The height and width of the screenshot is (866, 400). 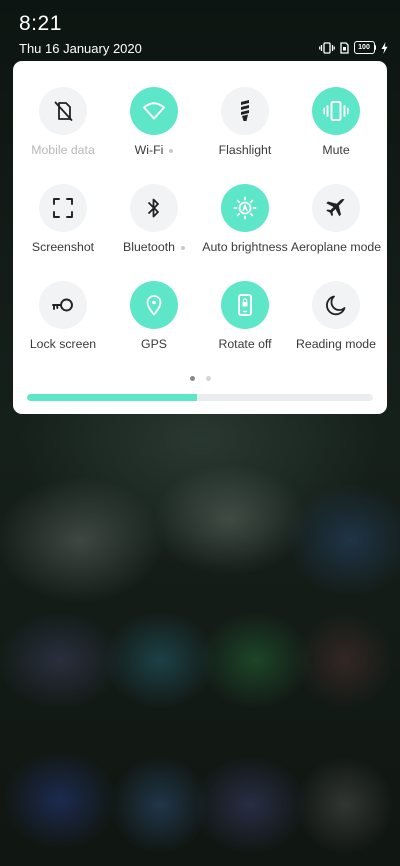 I want to click on tile-lock-screen: Lock screen, so click(x=63, y=303).